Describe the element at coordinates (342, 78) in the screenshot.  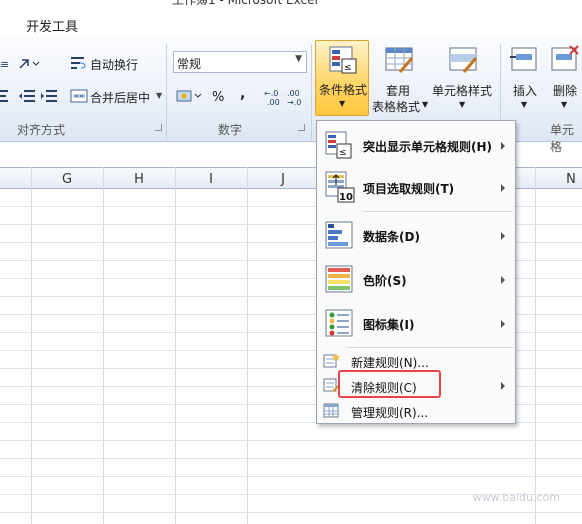
I see `conditional-formatting-button: ≤ 条件格式 ▼` at that location.